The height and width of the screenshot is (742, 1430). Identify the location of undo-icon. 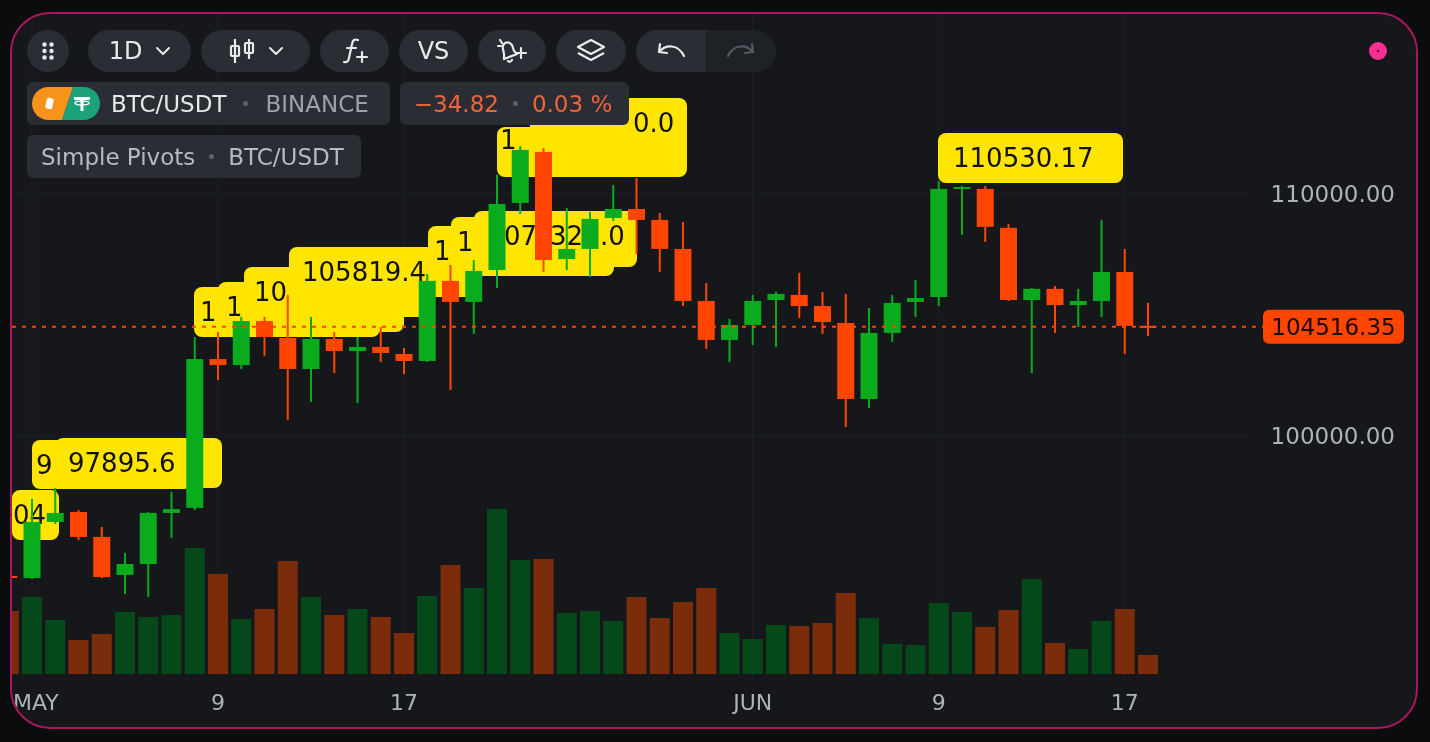
(671, 51).